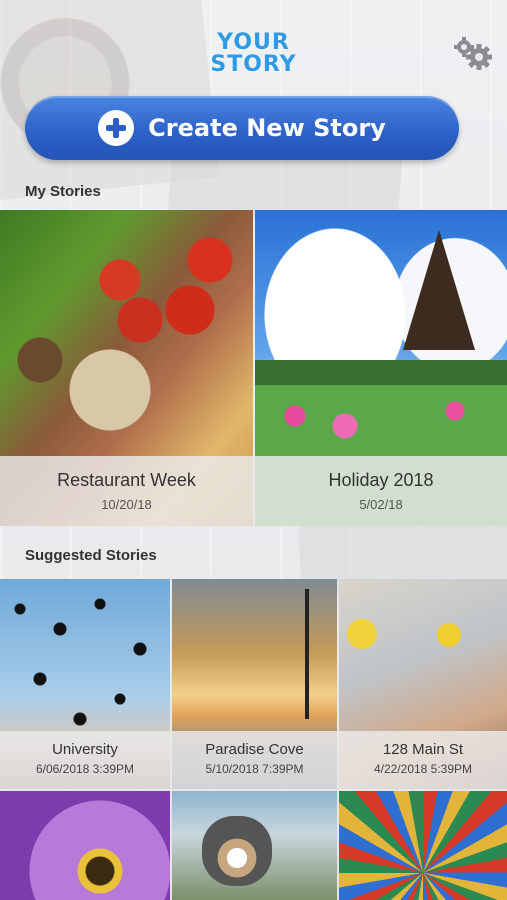  What do you see at coordinates (116, 128) in the screenshot?
I see `plus-circle-icon` at bounding box center [116, 128].